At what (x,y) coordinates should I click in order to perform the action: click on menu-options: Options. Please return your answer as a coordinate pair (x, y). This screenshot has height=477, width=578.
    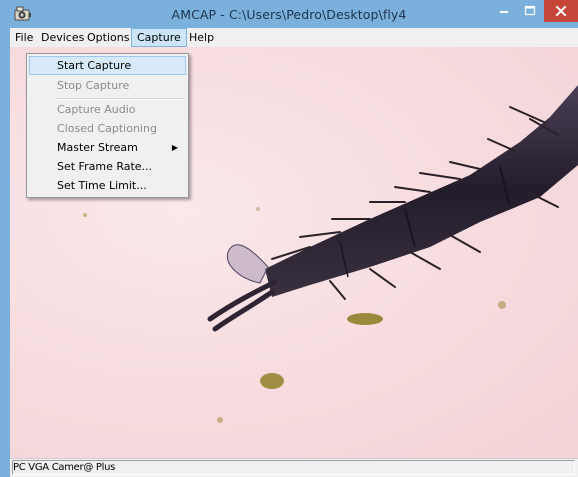
    Looking at the image, I should click on (108, 37).